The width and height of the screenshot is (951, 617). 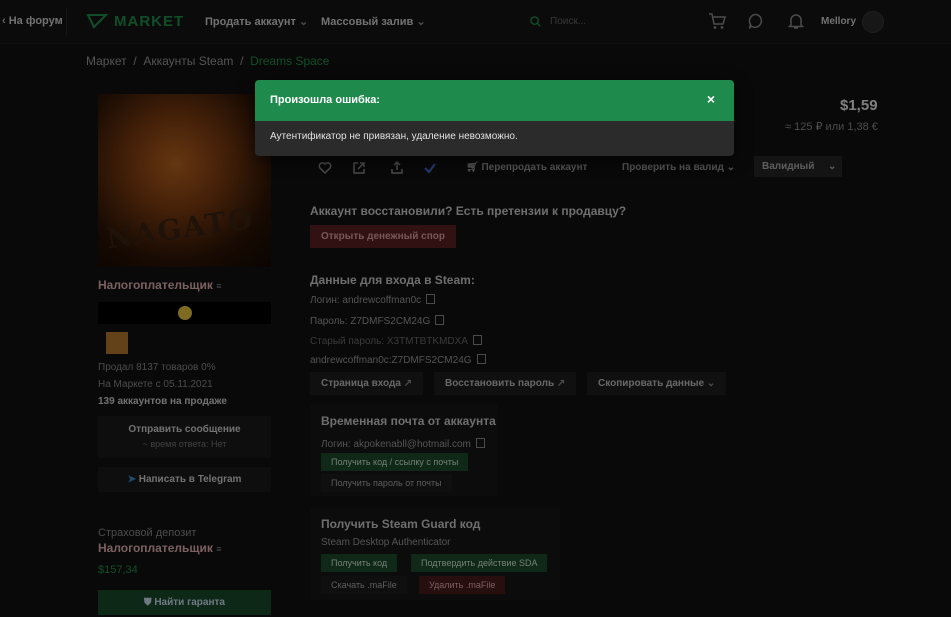 I want to click on close-icon: ×, so click(x=711, y=99).